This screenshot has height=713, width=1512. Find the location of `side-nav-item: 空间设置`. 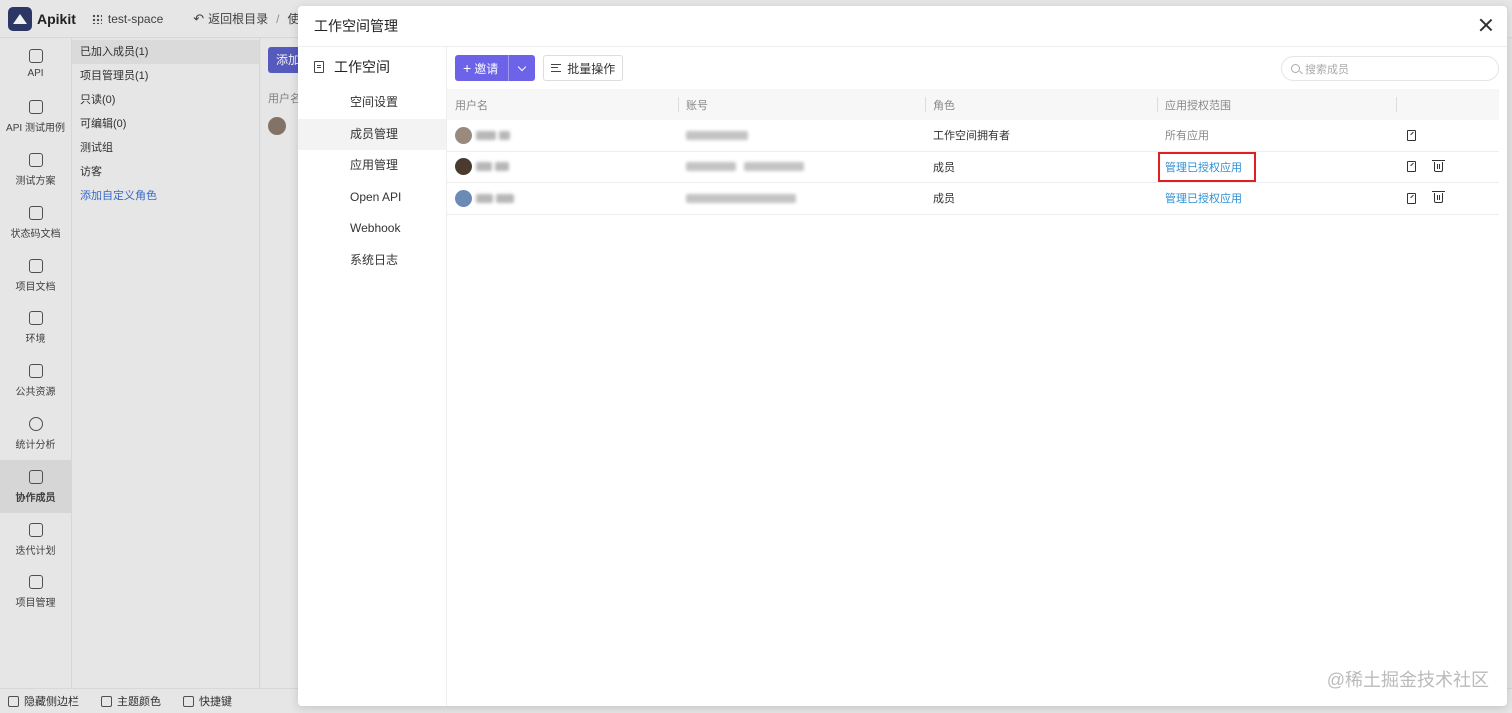

side-nav-item: 空间设置 is located at coordinates (372, 103).